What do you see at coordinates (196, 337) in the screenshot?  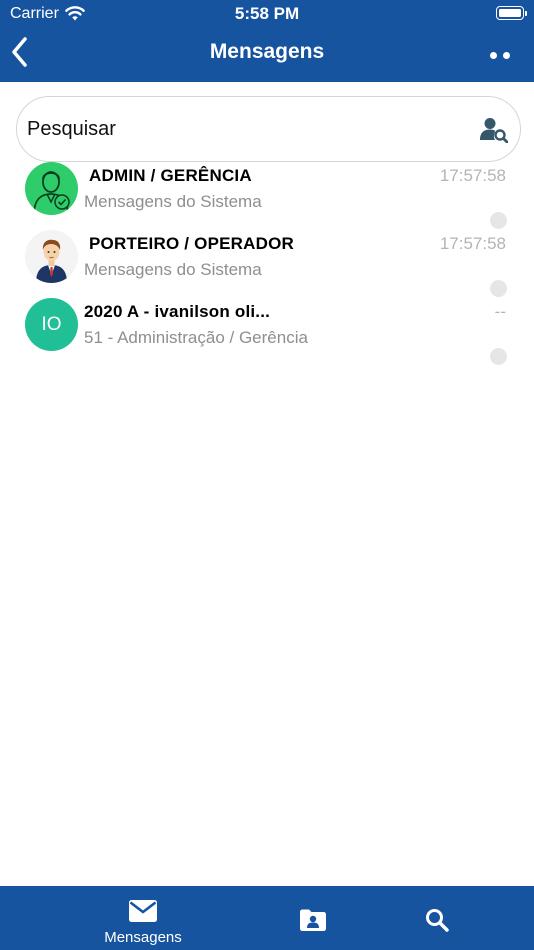 I see `conversation-subtitle: 51 - Administração / Gerência` at bounding box center [196, 337].